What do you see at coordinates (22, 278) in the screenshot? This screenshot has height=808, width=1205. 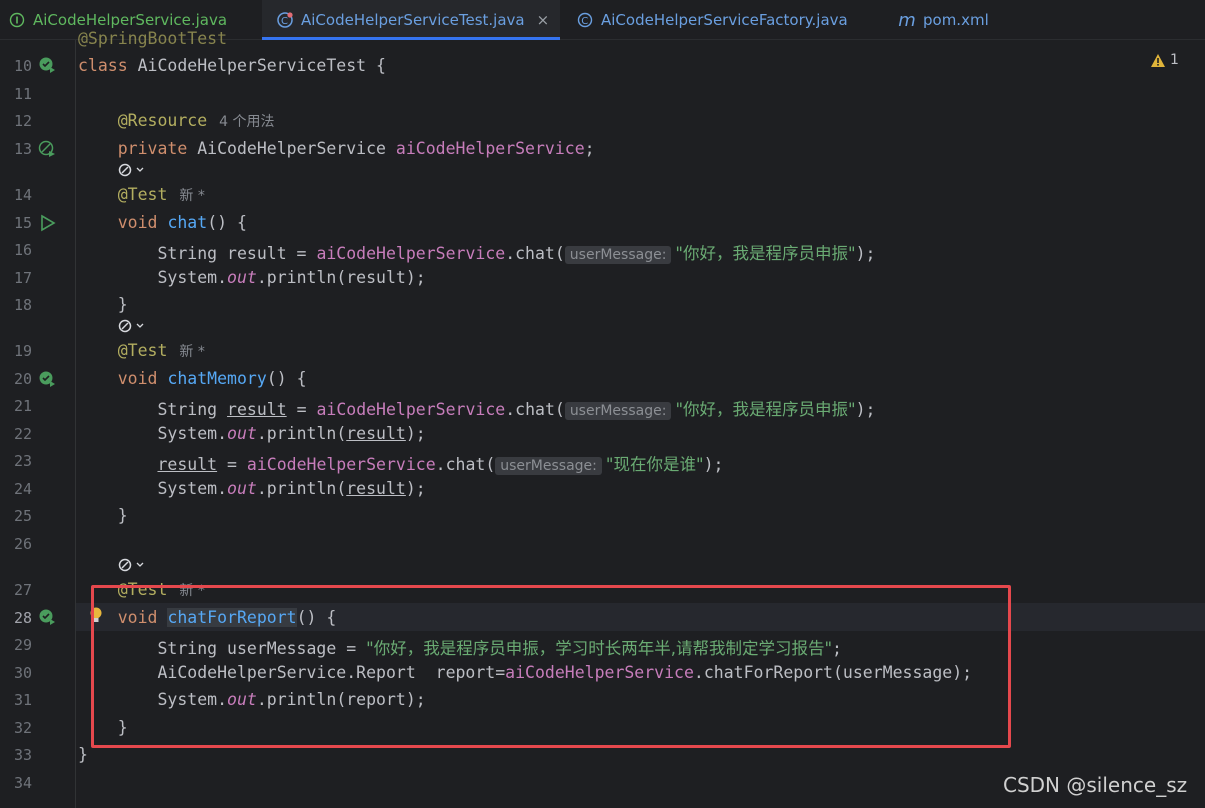 I see `line-number: 17` at bounding box center [22, 278].